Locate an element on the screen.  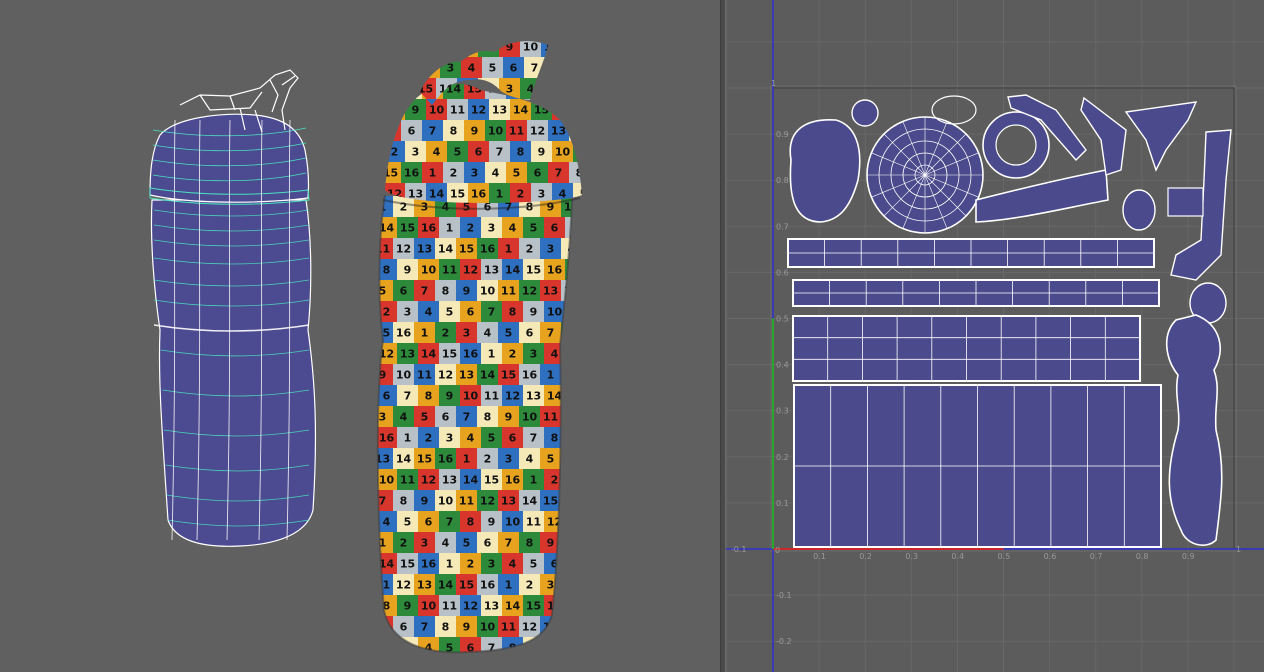
uv-shell-spout-c is located at coordinates (1161, 136).